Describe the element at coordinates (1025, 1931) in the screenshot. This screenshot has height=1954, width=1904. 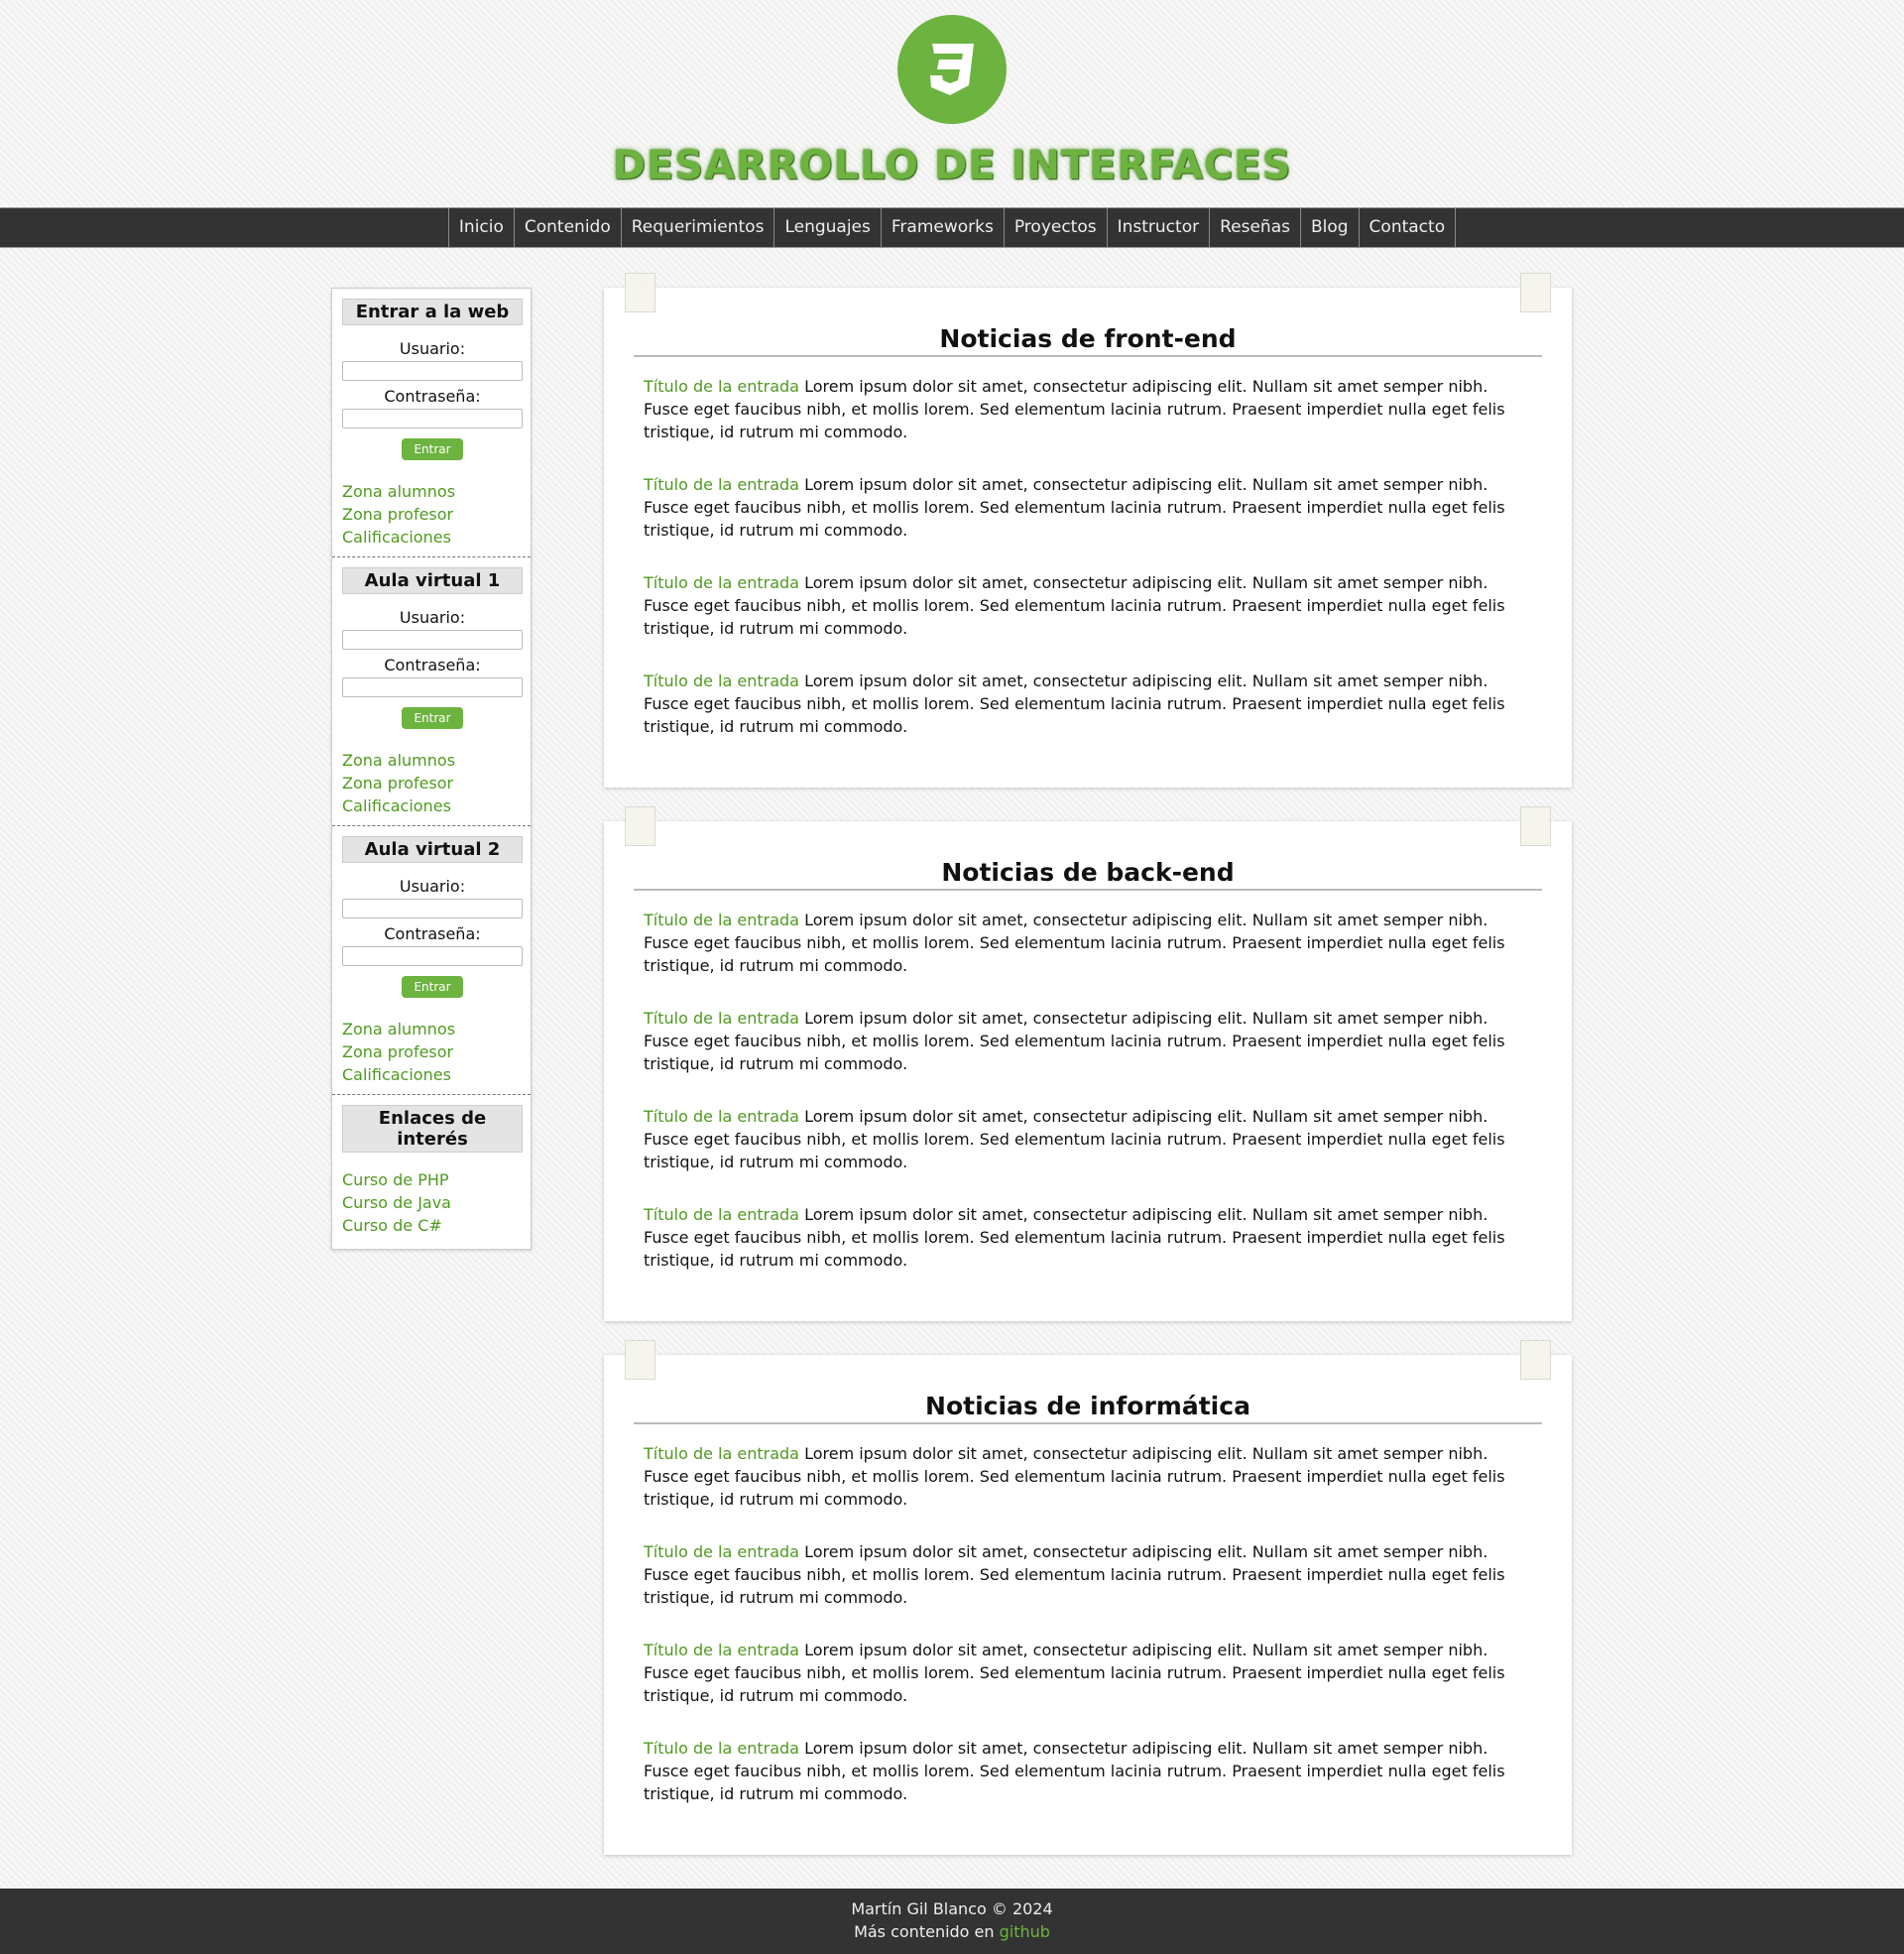
I see `github-link: github` at that location.